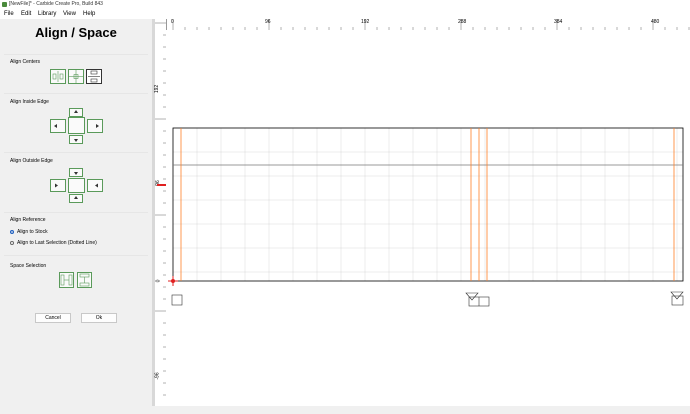 The image size is (690, 414). I want to click on panel-title: Align / Space, so click(76, 32).